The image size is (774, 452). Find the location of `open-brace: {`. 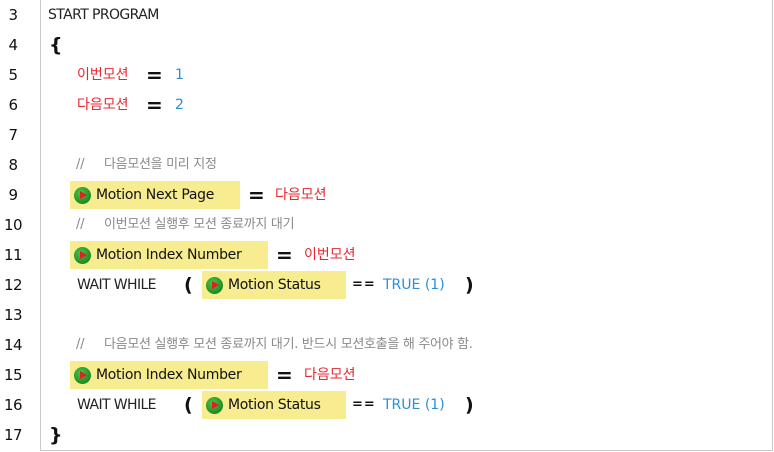

open-brace: { is located at coordinates (56, 45).